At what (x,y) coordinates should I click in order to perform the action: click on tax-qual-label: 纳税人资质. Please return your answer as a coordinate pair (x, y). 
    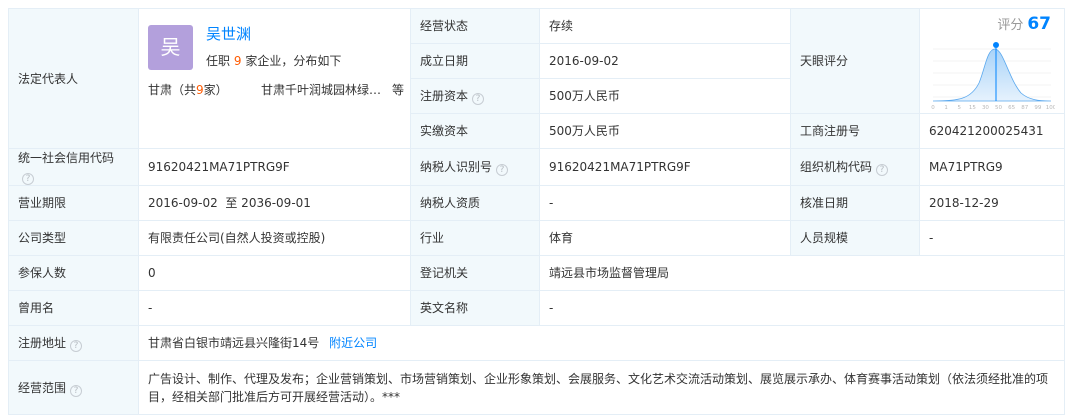
    Looking at the image, I should click on (475, 203).